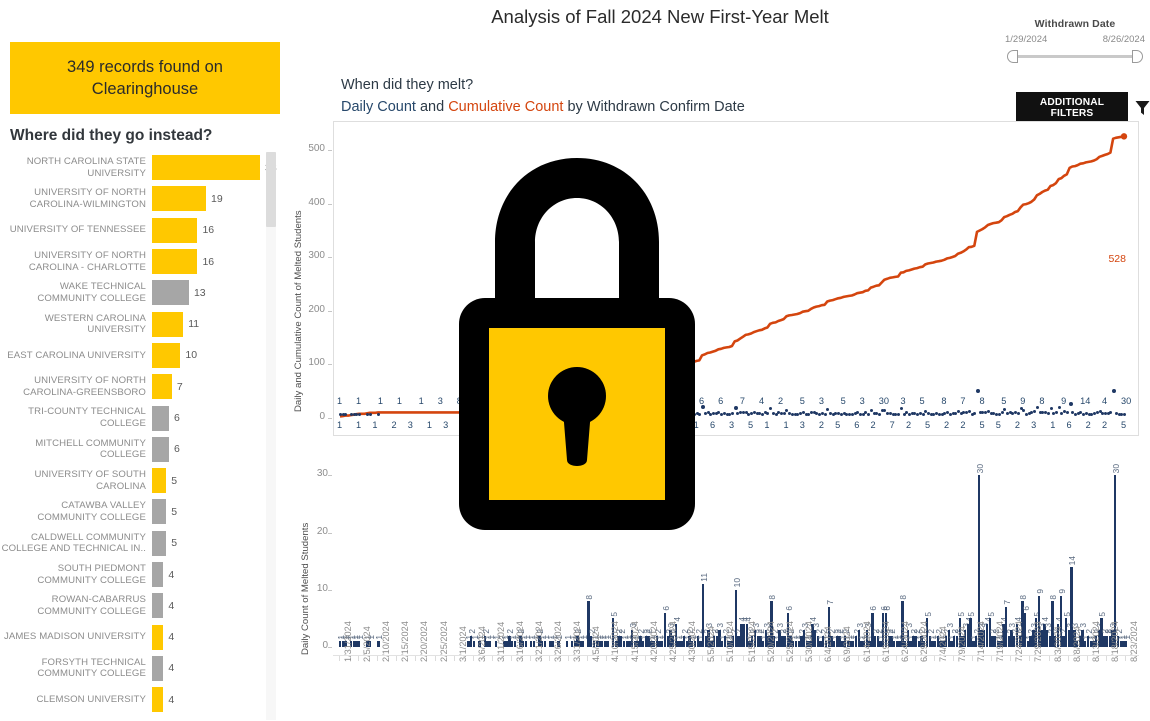 This screenshot has height=721, width=1150. Describe the element at coordinates (177, 449) in the screenshot. I see `destination-value: 6` at that location.